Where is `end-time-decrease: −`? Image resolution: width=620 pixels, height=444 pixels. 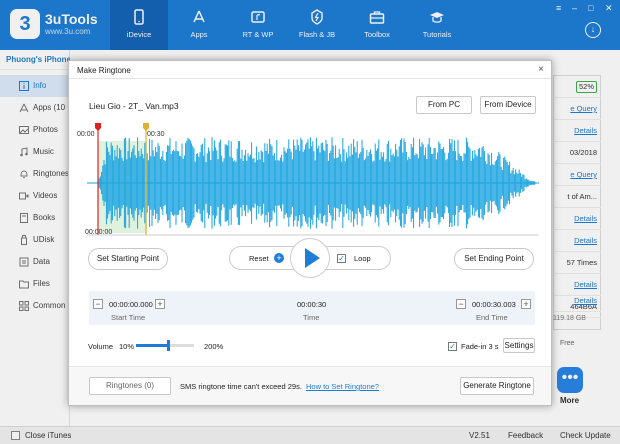
end-time-decrease: − is located at coordinates (461, 304).